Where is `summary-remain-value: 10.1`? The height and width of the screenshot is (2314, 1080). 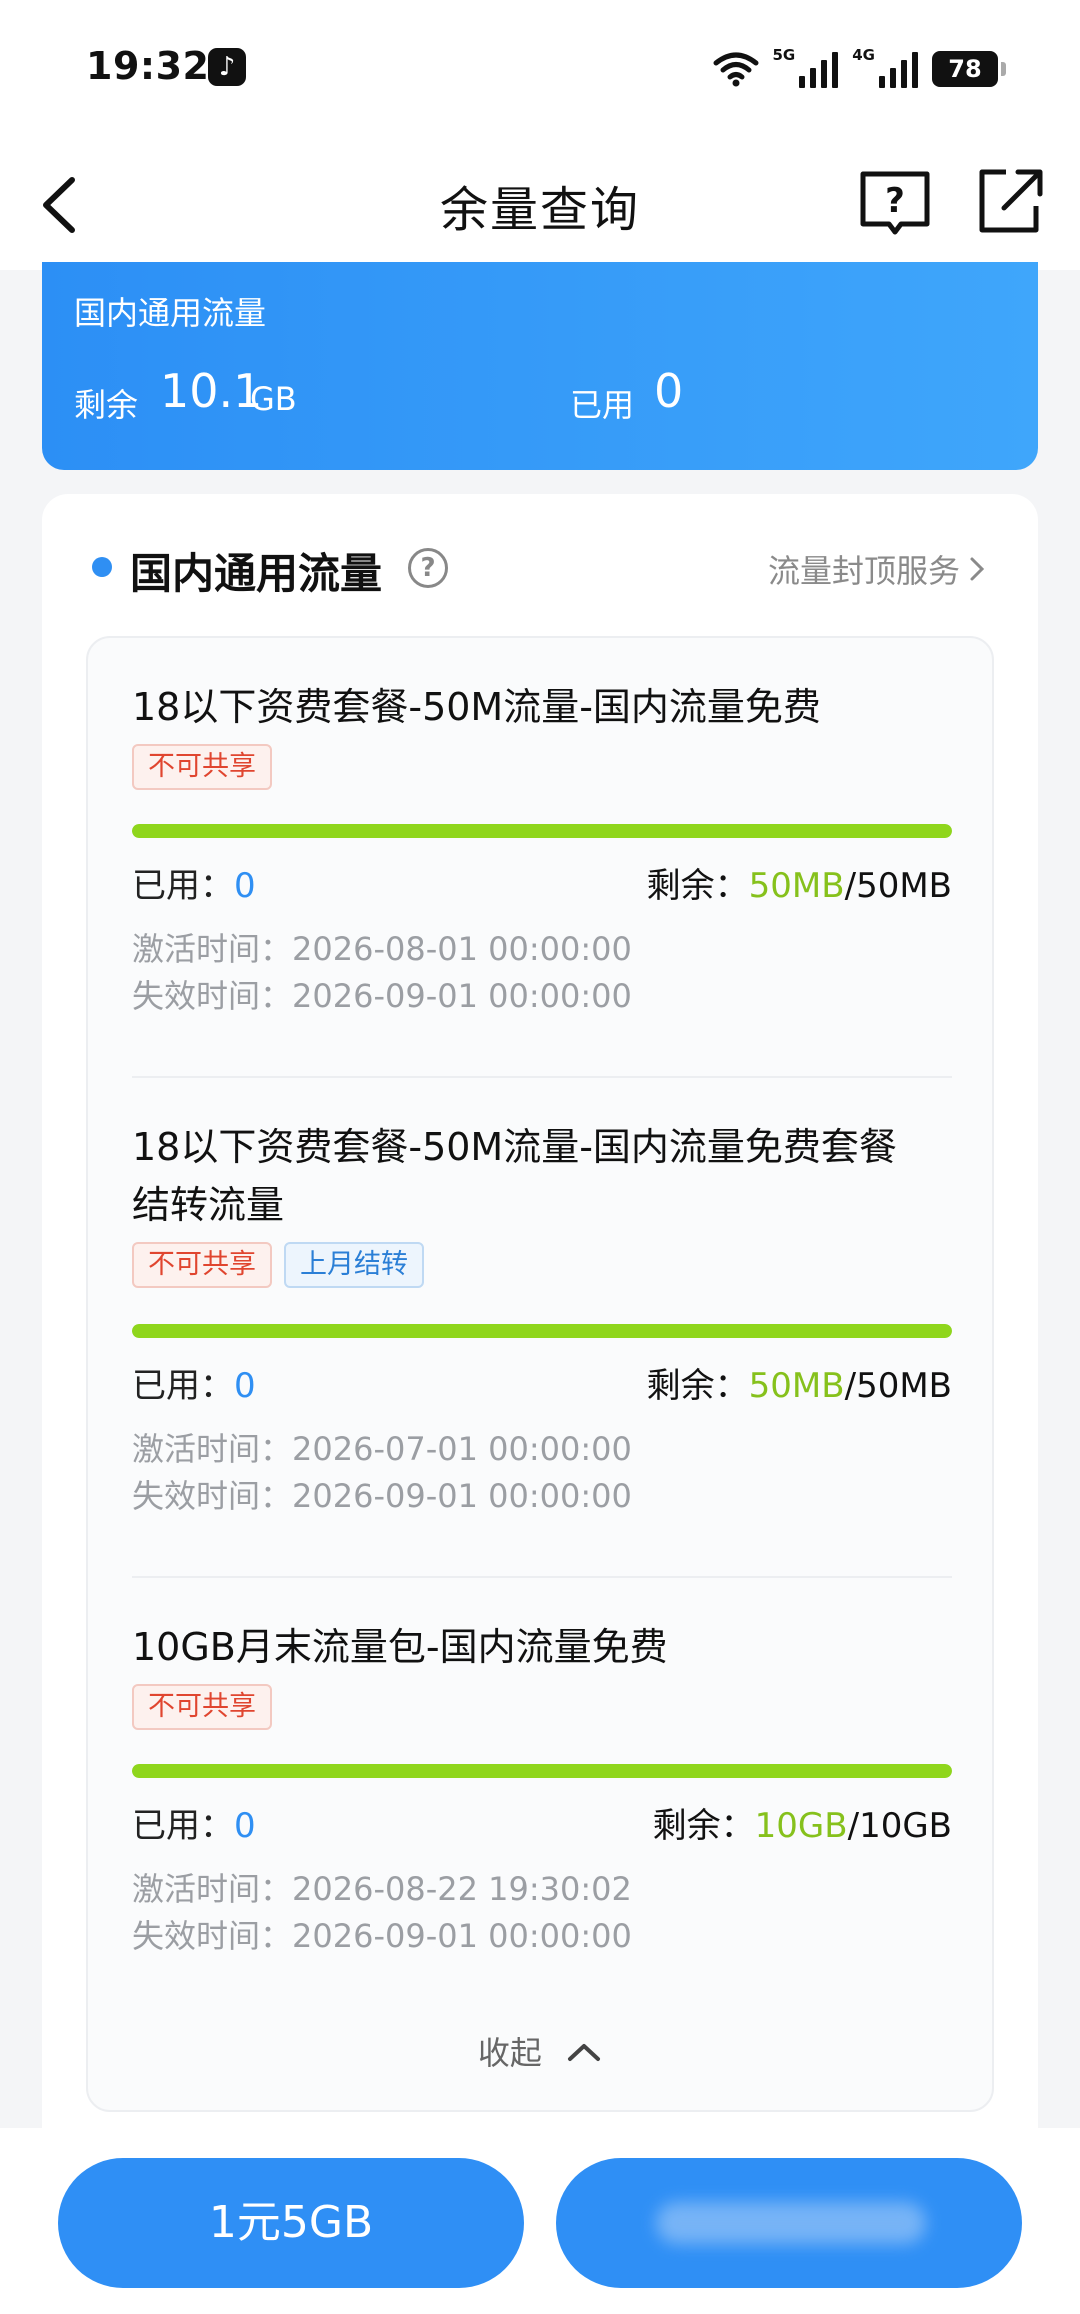 summary-remain-value: 10.1 is located at coordinates (211, 391).